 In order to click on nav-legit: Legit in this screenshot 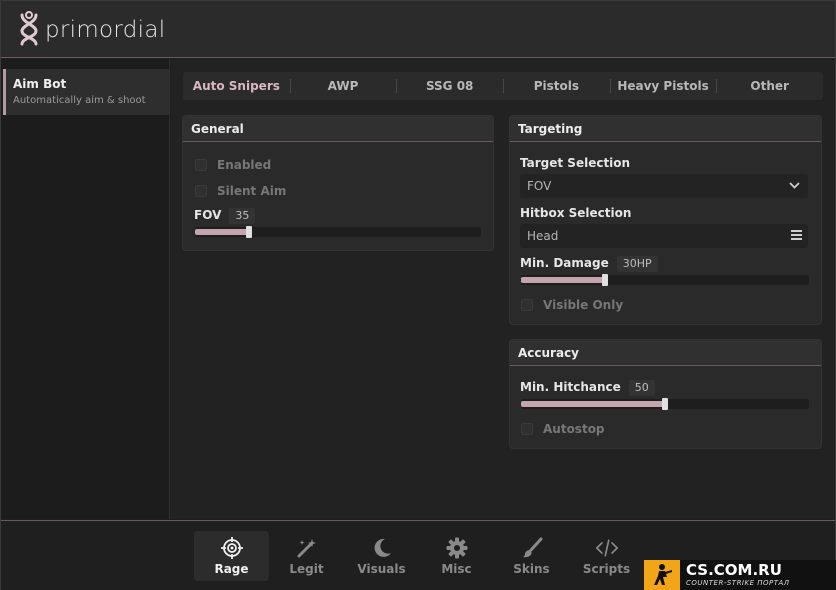, I will do `click(306, 556)`.